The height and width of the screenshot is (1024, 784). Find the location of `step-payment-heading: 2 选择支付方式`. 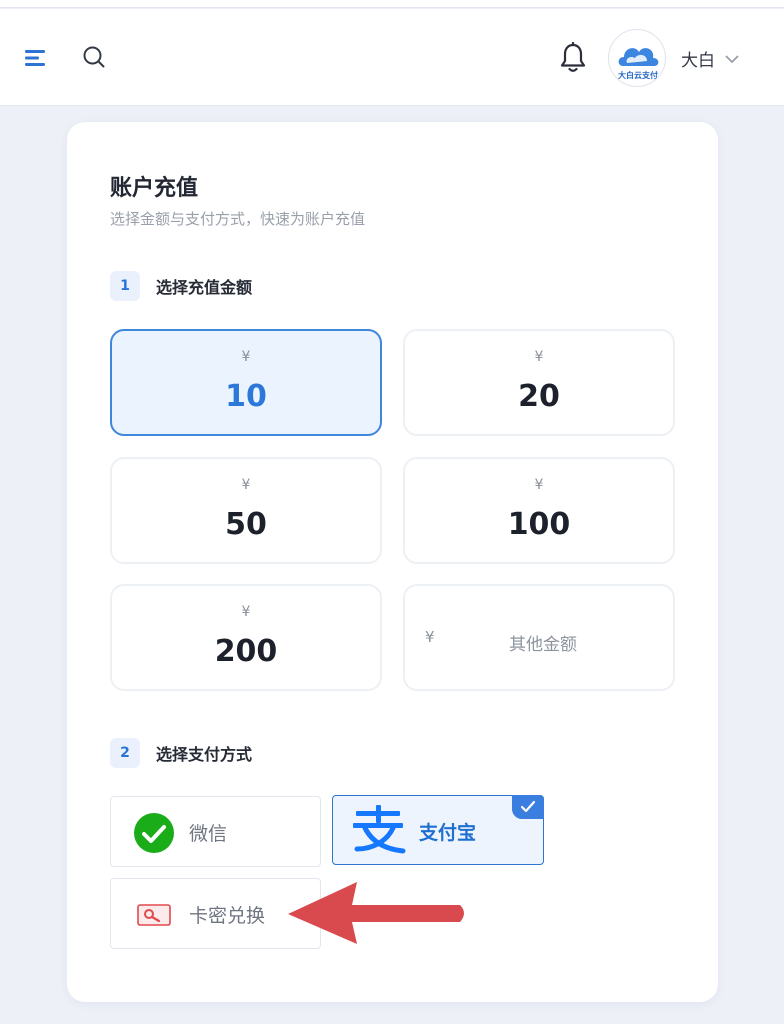

step-payment-heading: 2 选择支付方式 is located at coordinates (181, 753).